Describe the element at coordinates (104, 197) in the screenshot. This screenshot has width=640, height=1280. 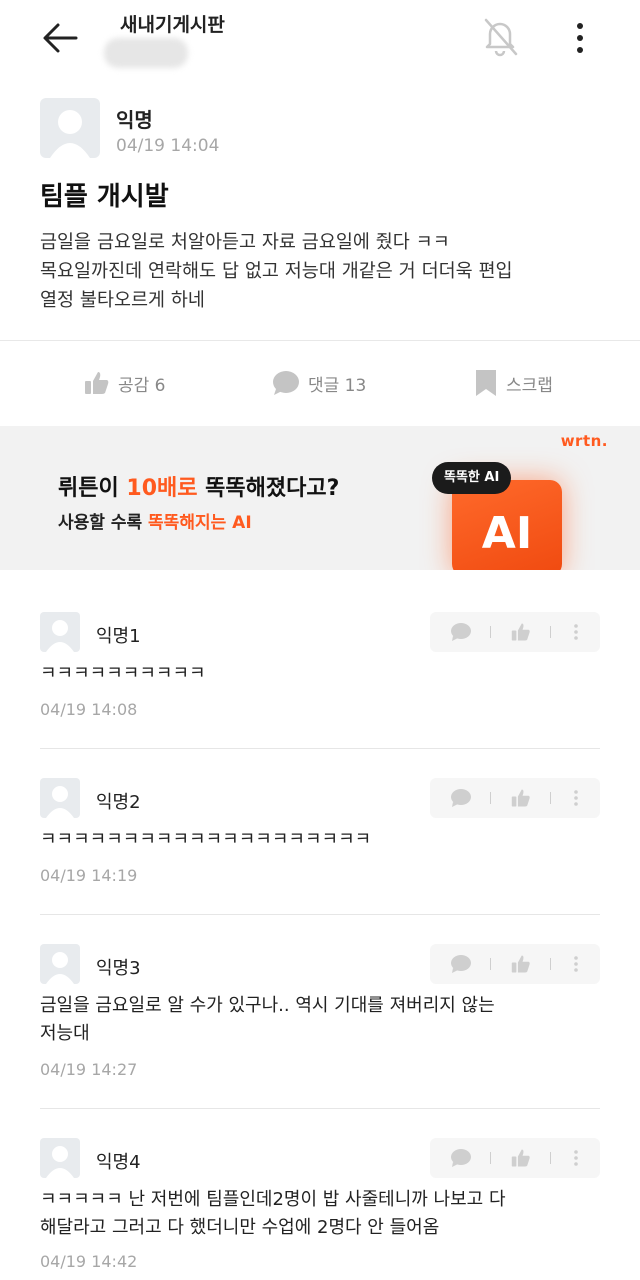
I see `post-title: 팀플 개시발` at that location.